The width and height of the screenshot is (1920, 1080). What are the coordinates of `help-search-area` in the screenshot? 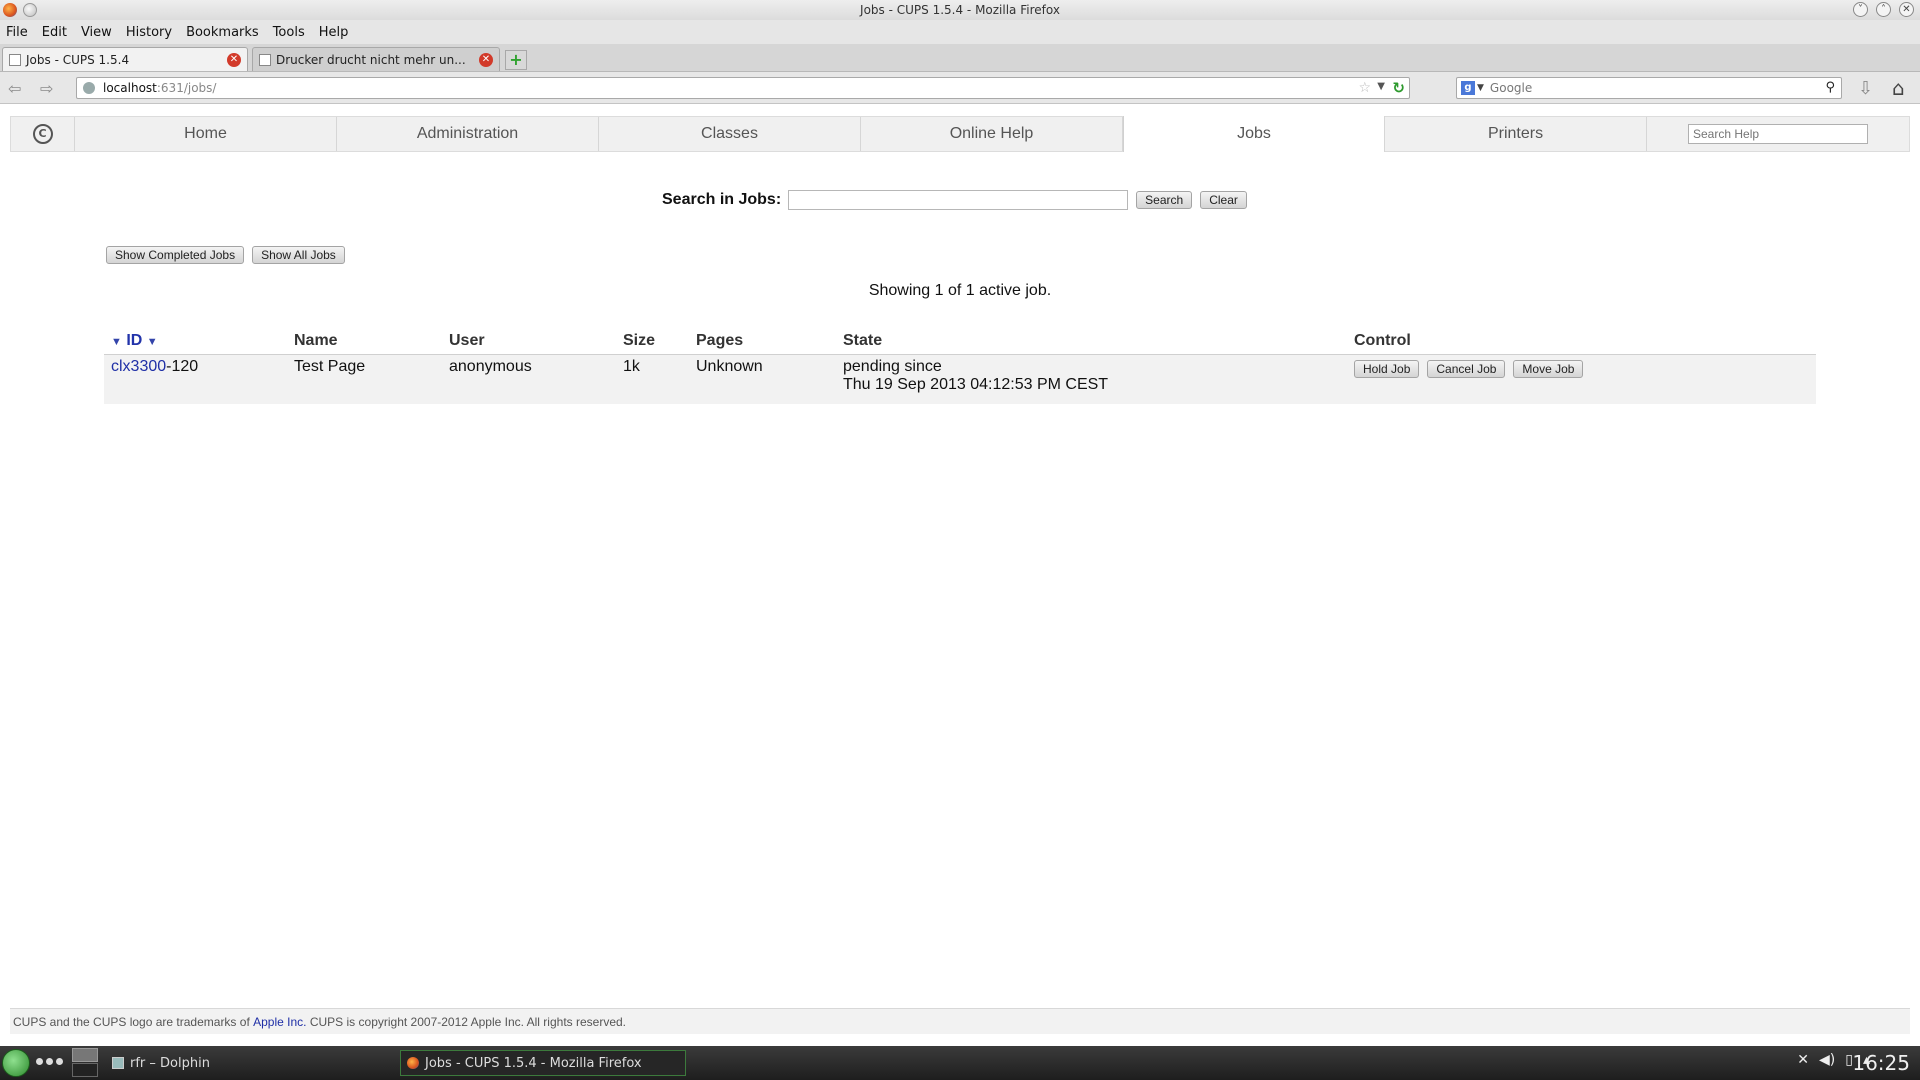 It's located at (1778, 134).